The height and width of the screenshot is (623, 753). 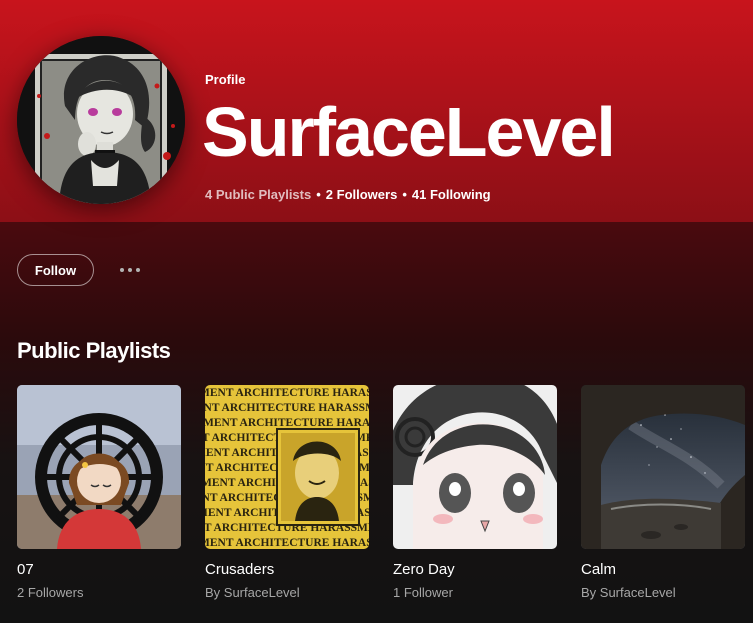 I want to click on playlist-card: Zero Day 1 Follower, so click(x=475, y=492).